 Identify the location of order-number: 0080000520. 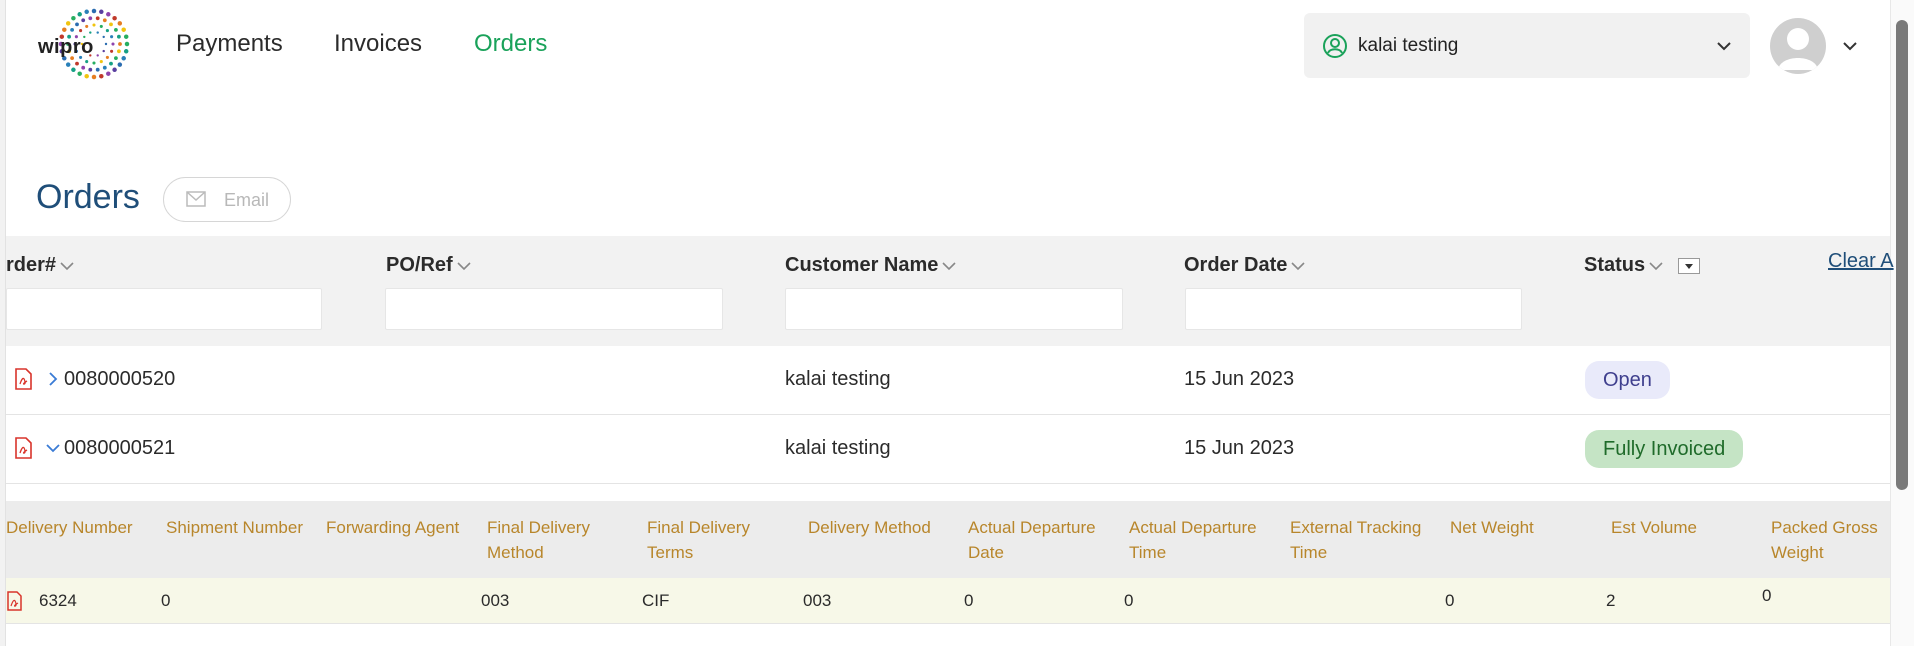
(119, 379).